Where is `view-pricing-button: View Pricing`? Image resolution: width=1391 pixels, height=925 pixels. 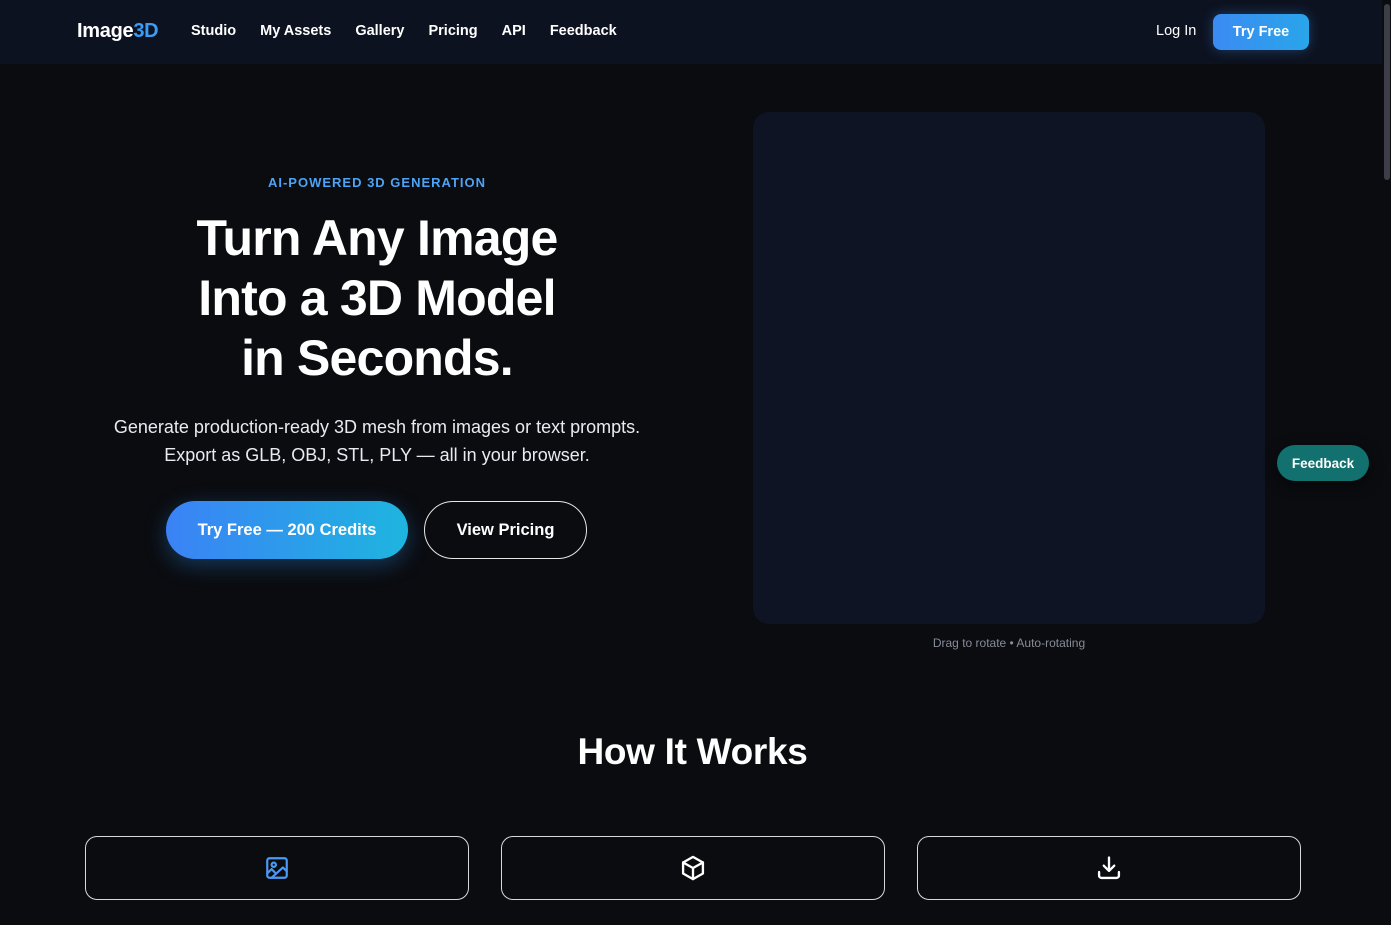
view-pricing-button: View Pricing is located at coordinates (505, 530).